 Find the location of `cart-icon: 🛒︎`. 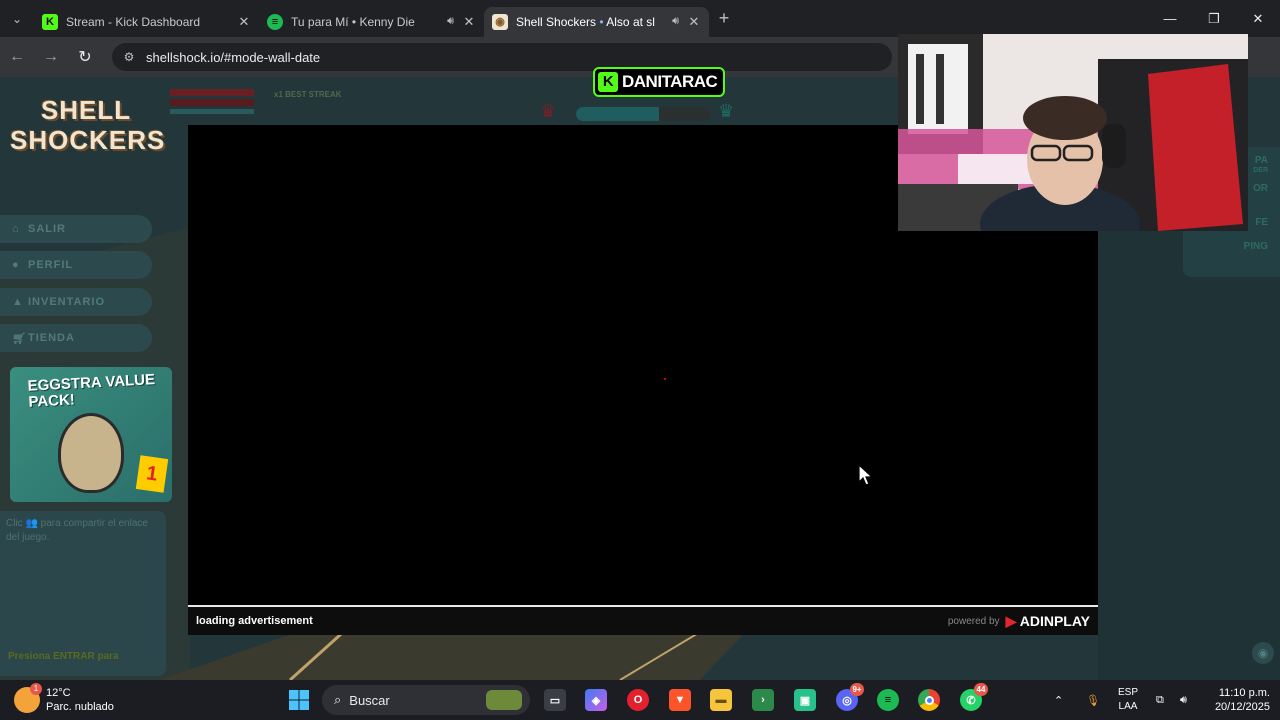

cart-icon: 🛒︎ is located at coordinates (19, 338).